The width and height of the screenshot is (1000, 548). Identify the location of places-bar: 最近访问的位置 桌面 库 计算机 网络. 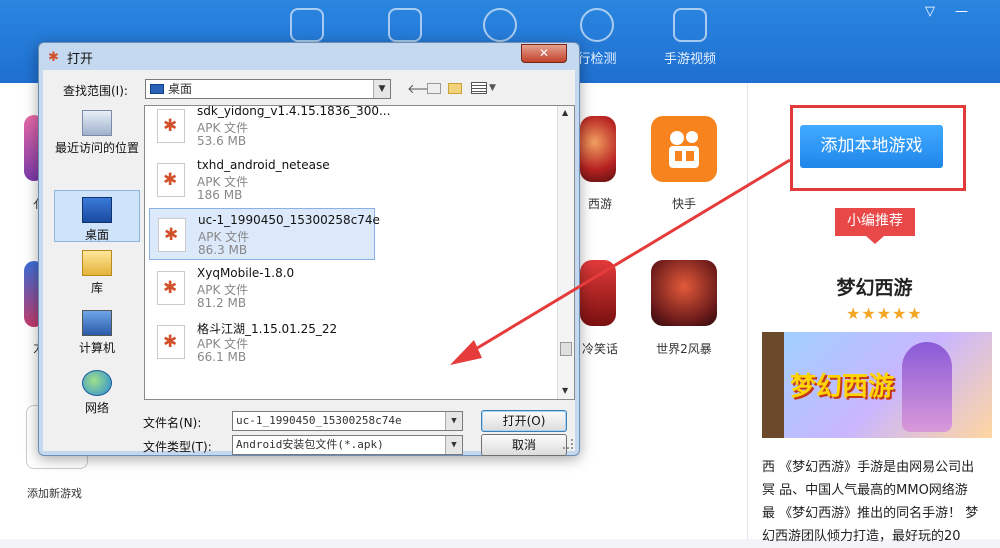
(97, 259).